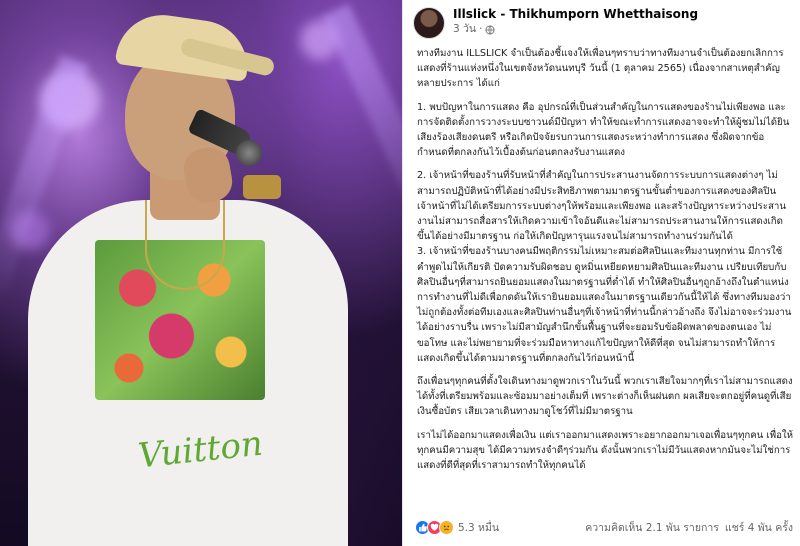 The image size is (800, 546). What do you see at coordinates (429, 23) in the screenshot?
I see `avatar` at bounding box center [429, 23].